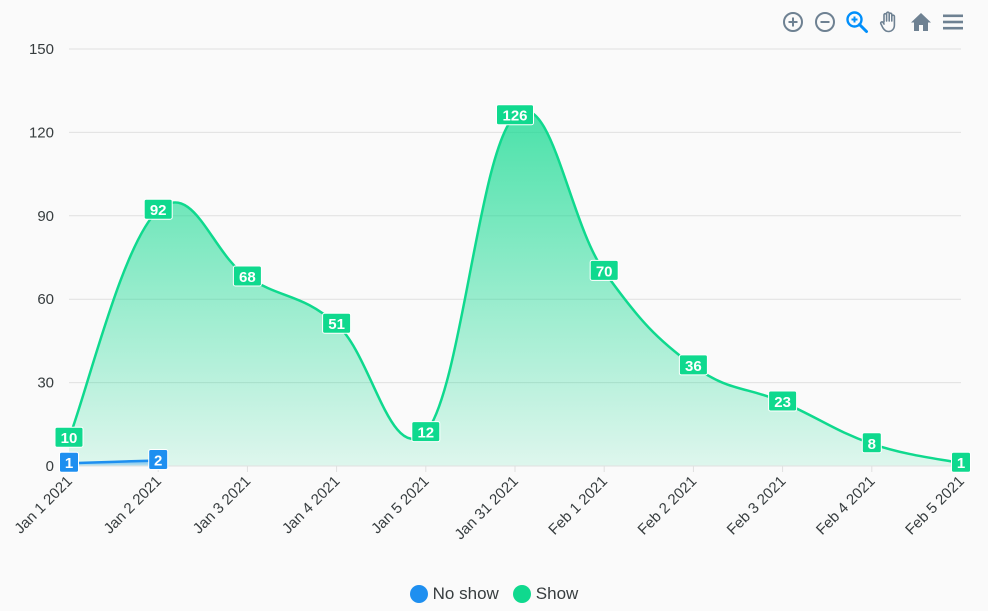 Image resolution: width=988 pixels, height=611 pixels. I want to click on chart-toolbar, so click(873, 22).